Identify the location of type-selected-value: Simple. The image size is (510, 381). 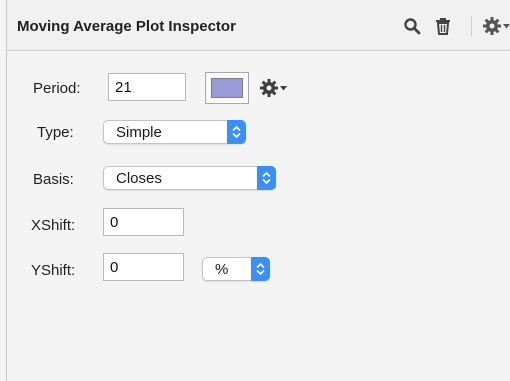
(139, 132).